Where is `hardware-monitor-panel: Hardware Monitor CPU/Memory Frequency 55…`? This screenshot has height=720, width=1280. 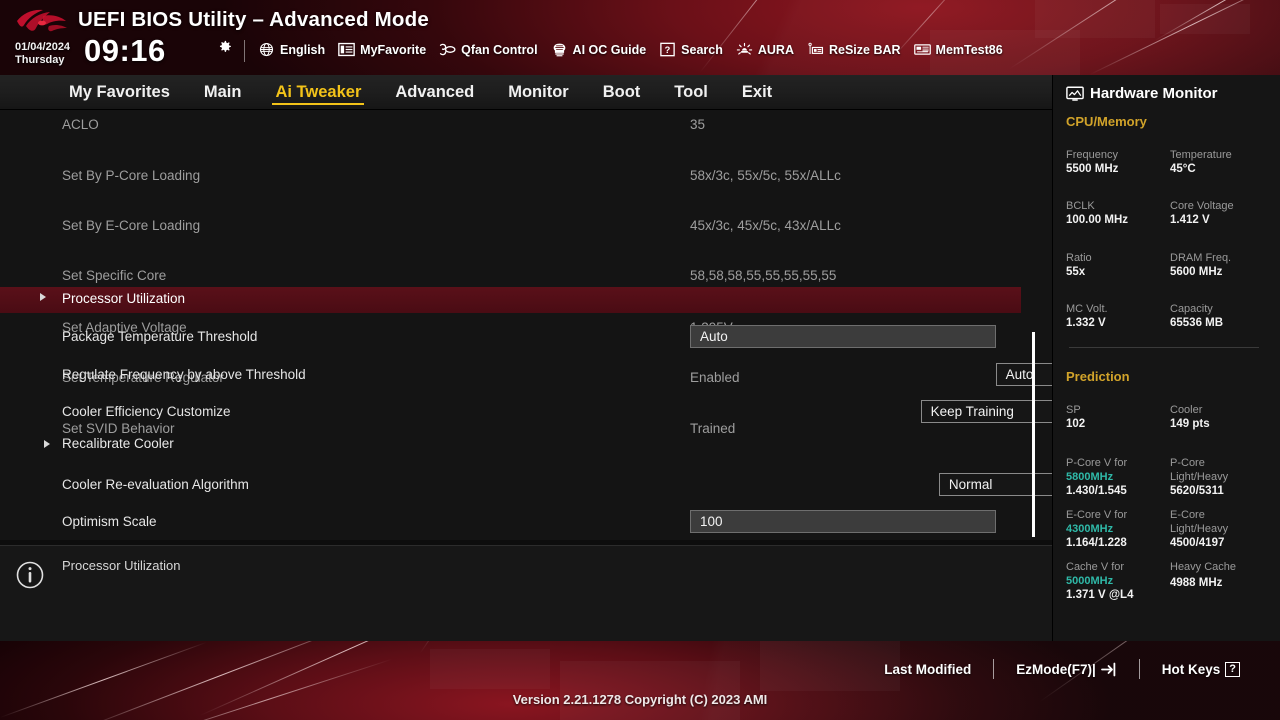 hardware-monitor-panel: Hardware Monitor CPU/Memory Frequency 55… is located at coordinates (1166, 358).